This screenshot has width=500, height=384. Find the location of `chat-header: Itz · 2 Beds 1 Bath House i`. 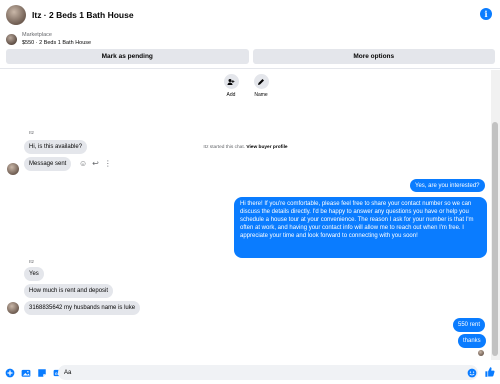

chat-header: Itz · 2 Beds 1 Bath House i is located at coordinates (250, 15).